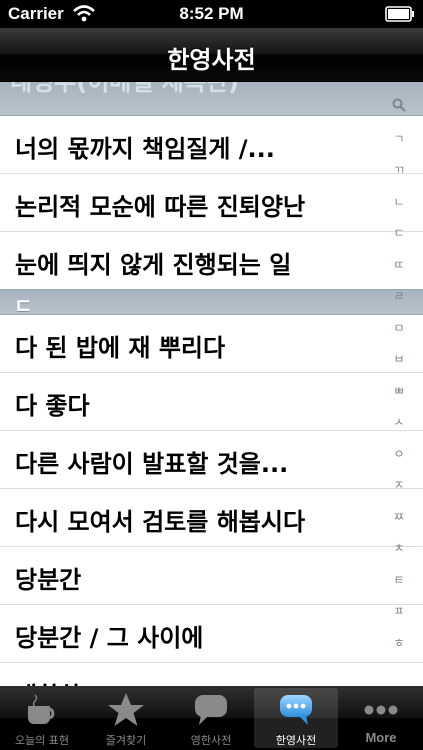  I want to click on index-letter: ㄲ, so click(399, 169).